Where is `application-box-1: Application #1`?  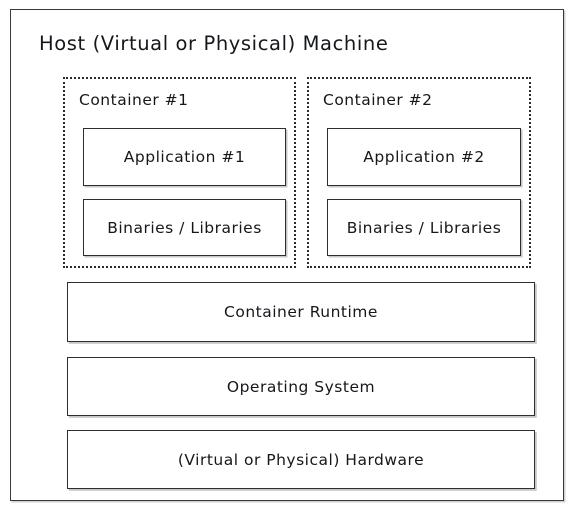 application-box-1: Application #1 is located at coordinates (184, 157).